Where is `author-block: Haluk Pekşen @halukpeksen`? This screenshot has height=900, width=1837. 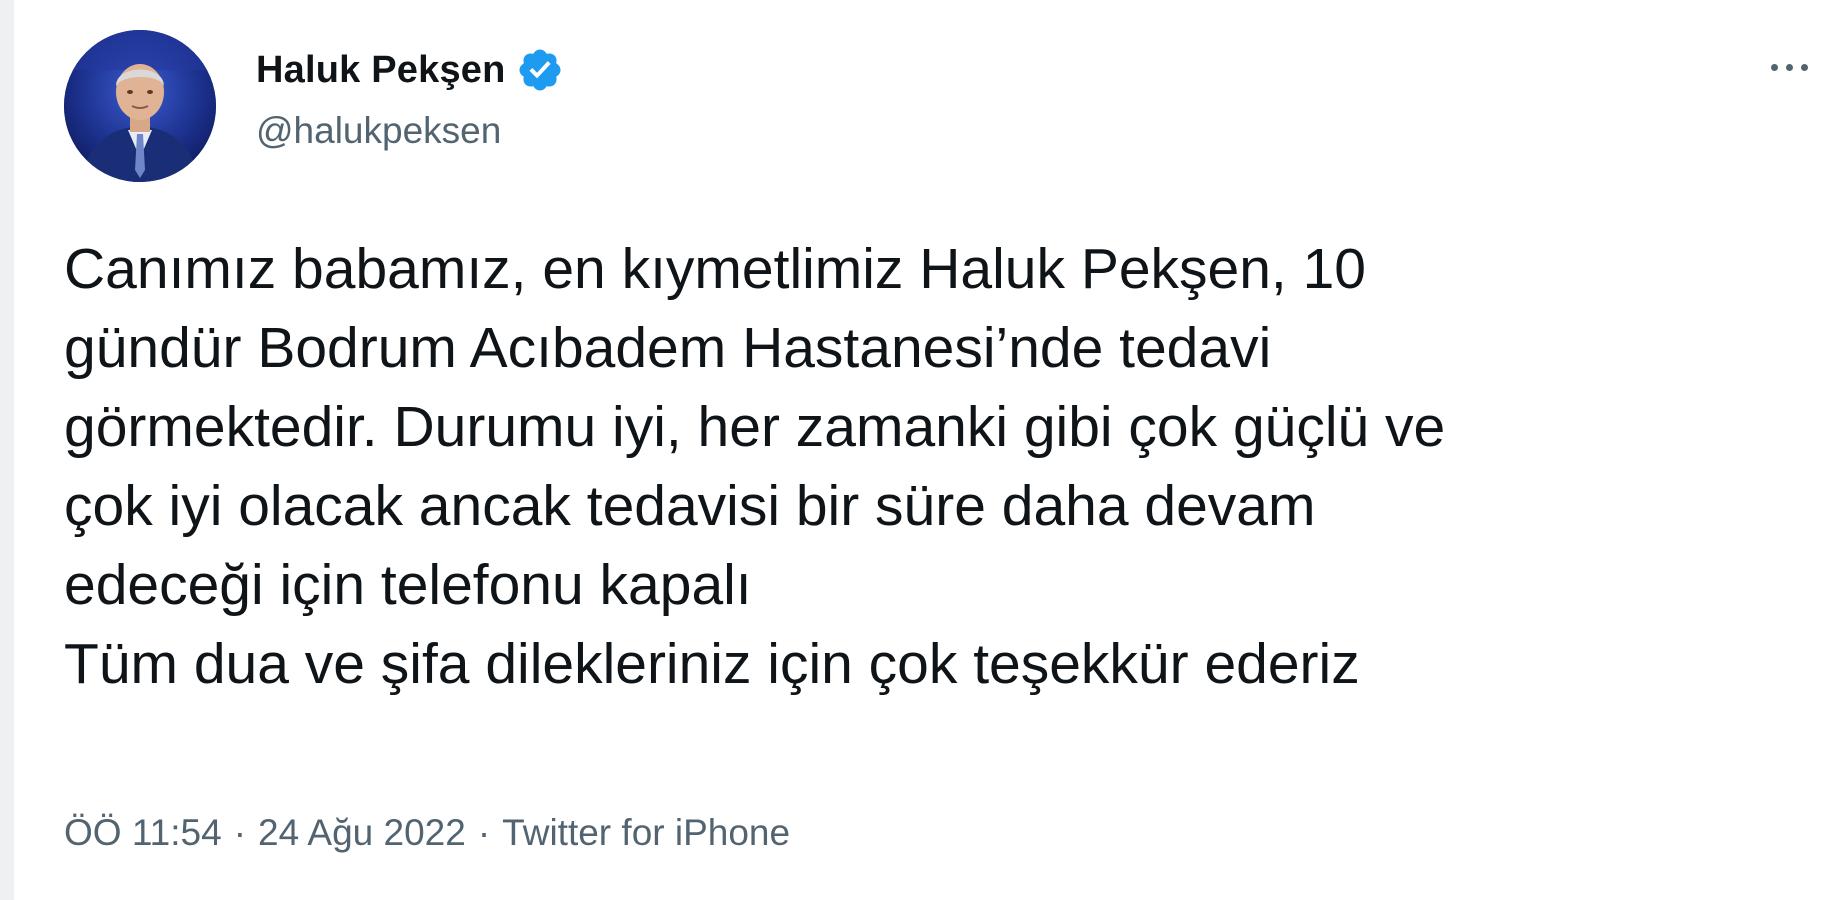 author-block: Haluk Pekşen @halukpeksen is located at coordinates (410, 98).